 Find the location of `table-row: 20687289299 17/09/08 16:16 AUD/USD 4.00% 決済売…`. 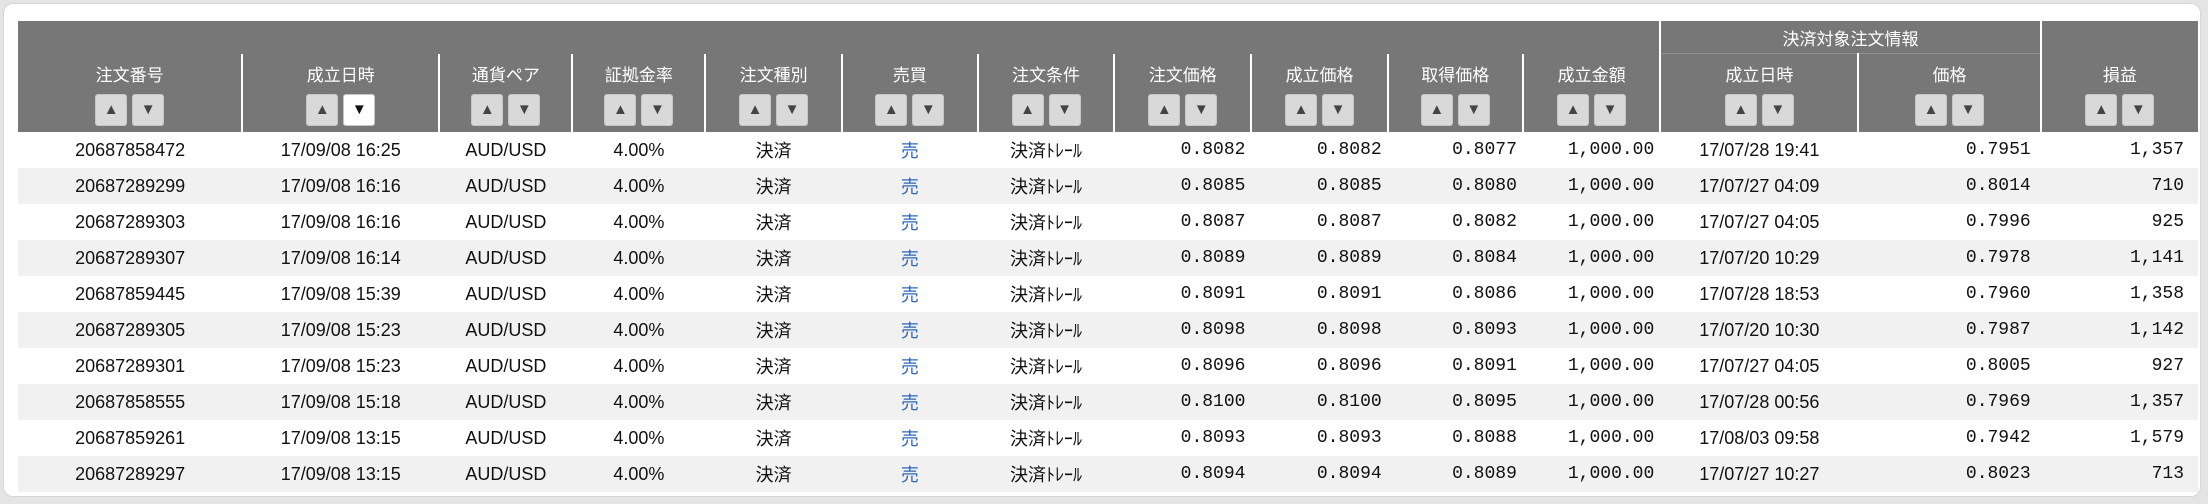

table-row: 20687289299 17/09/08 16:16 AUD/USD 4.00% 決済売… is located at coordinates (1108, 186).